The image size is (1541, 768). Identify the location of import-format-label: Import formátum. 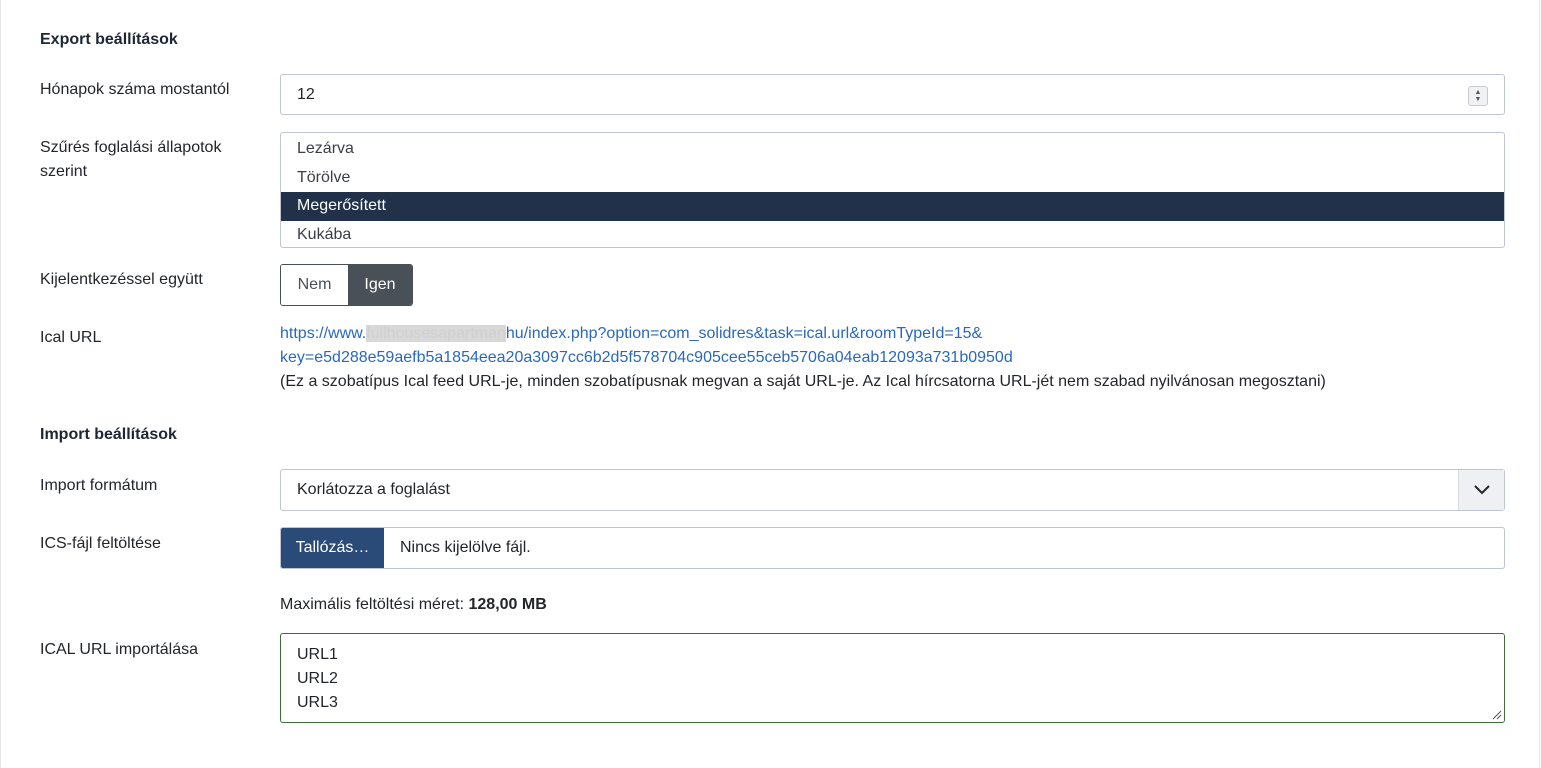
(99, 485).